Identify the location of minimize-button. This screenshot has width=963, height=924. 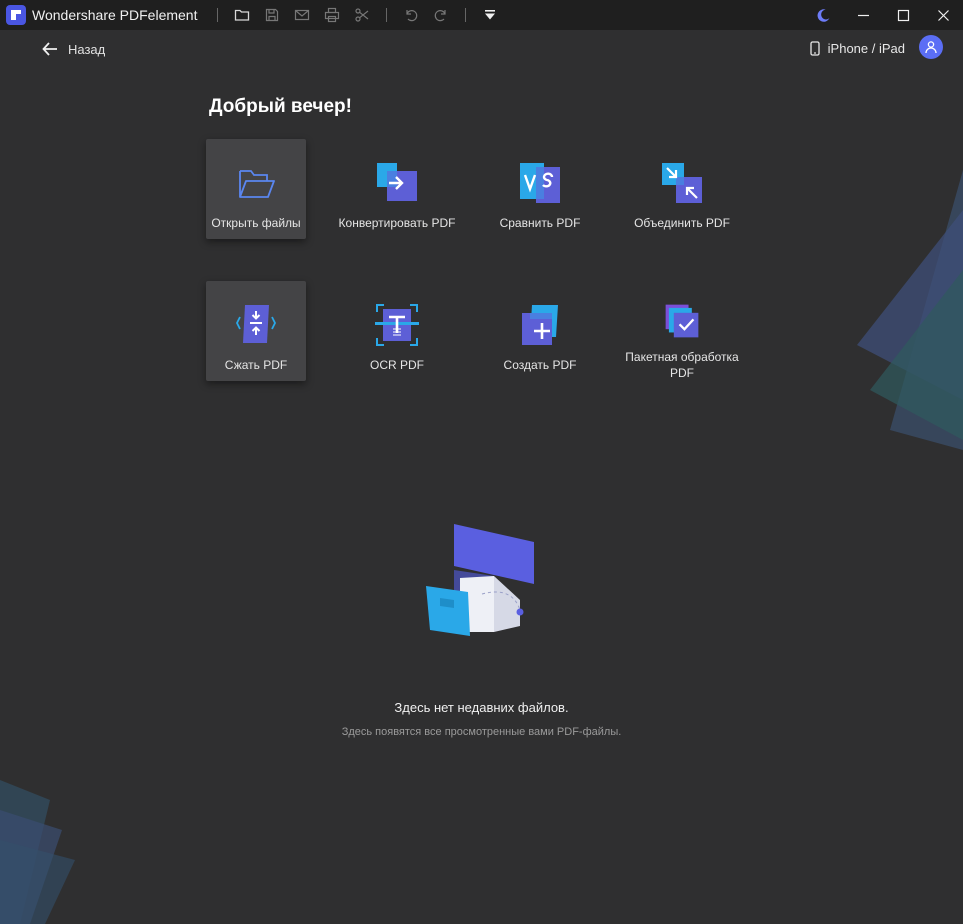
(863, 15).